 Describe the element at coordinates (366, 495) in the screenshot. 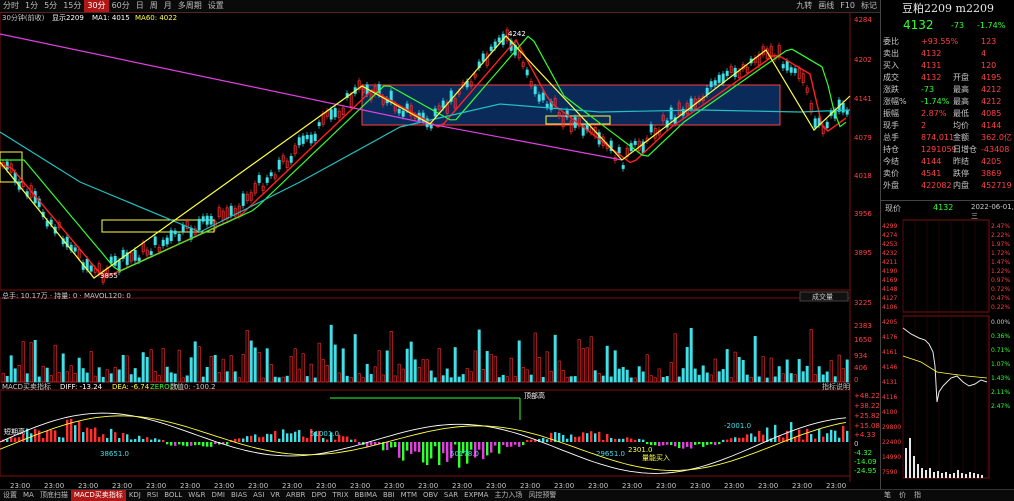

I see `indicator-tab-15: BBIMA` at that location.